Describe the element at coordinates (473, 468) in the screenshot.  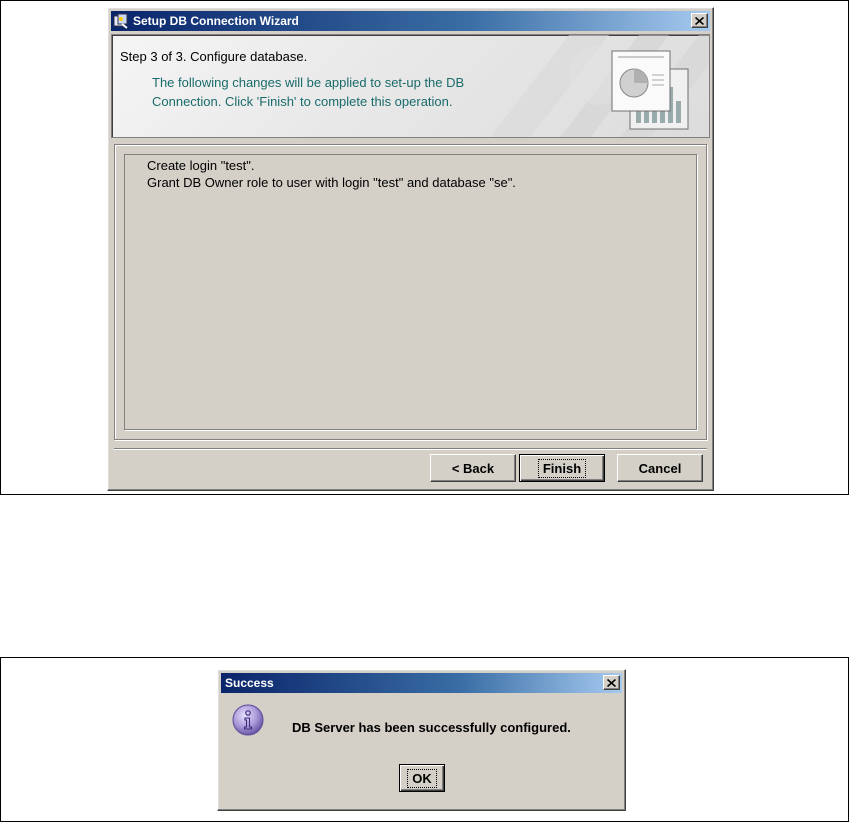
I see `back-button: < Back` at that location.